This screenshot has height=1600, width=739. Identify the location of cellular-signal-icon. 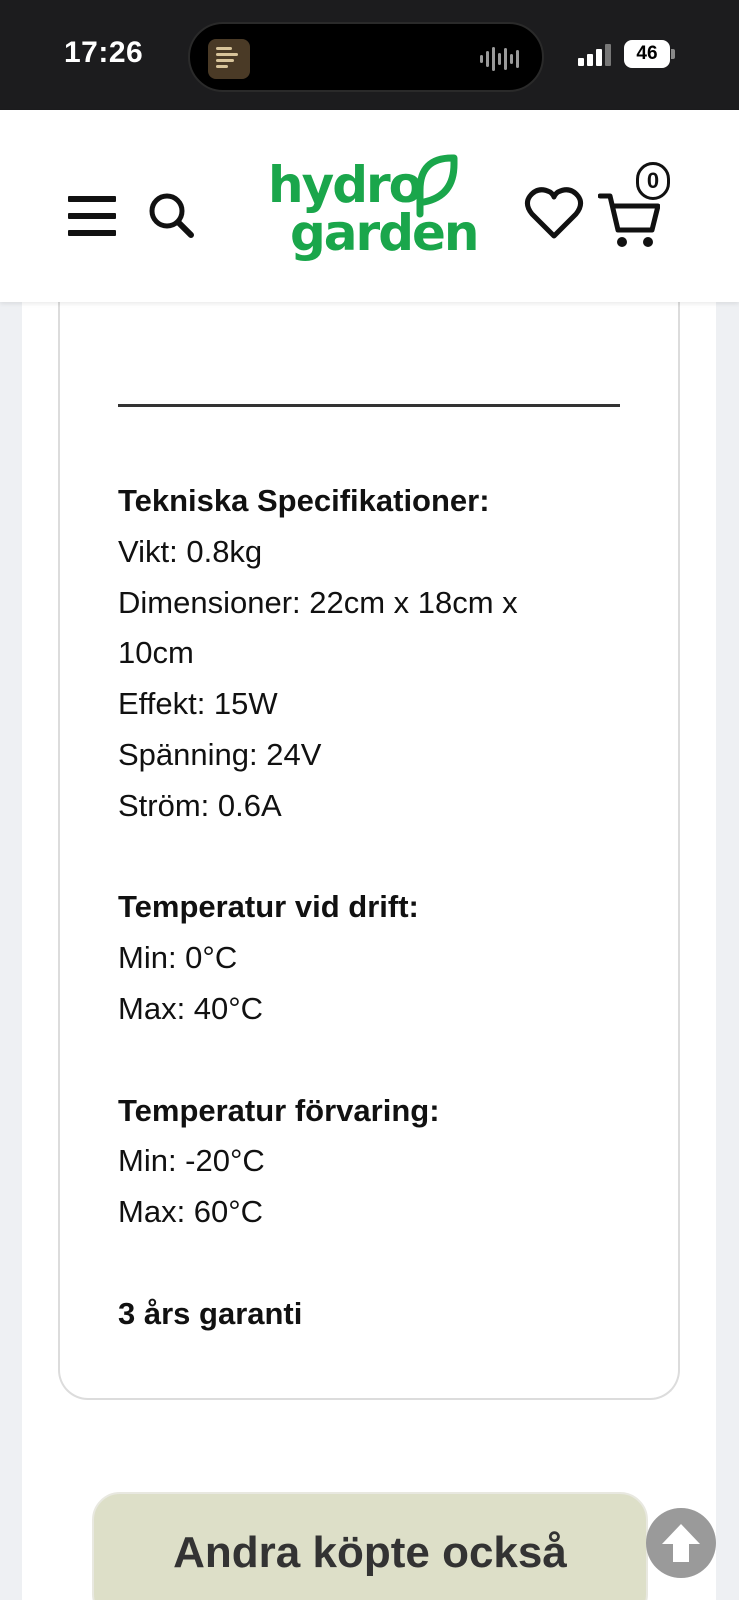
(596, 54).